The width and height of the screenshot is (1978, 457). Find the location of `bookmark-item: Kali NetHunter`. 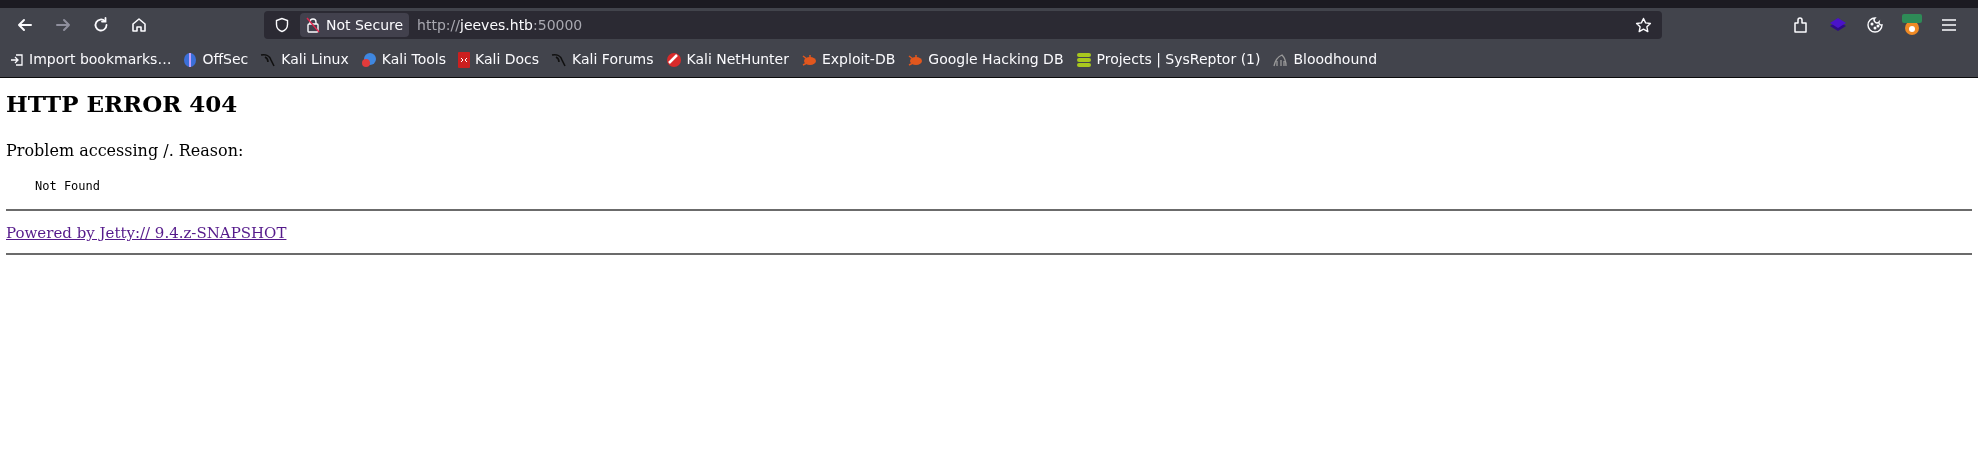

bookmark-item: Kali NetHunter is located at coordinates (727, 59).